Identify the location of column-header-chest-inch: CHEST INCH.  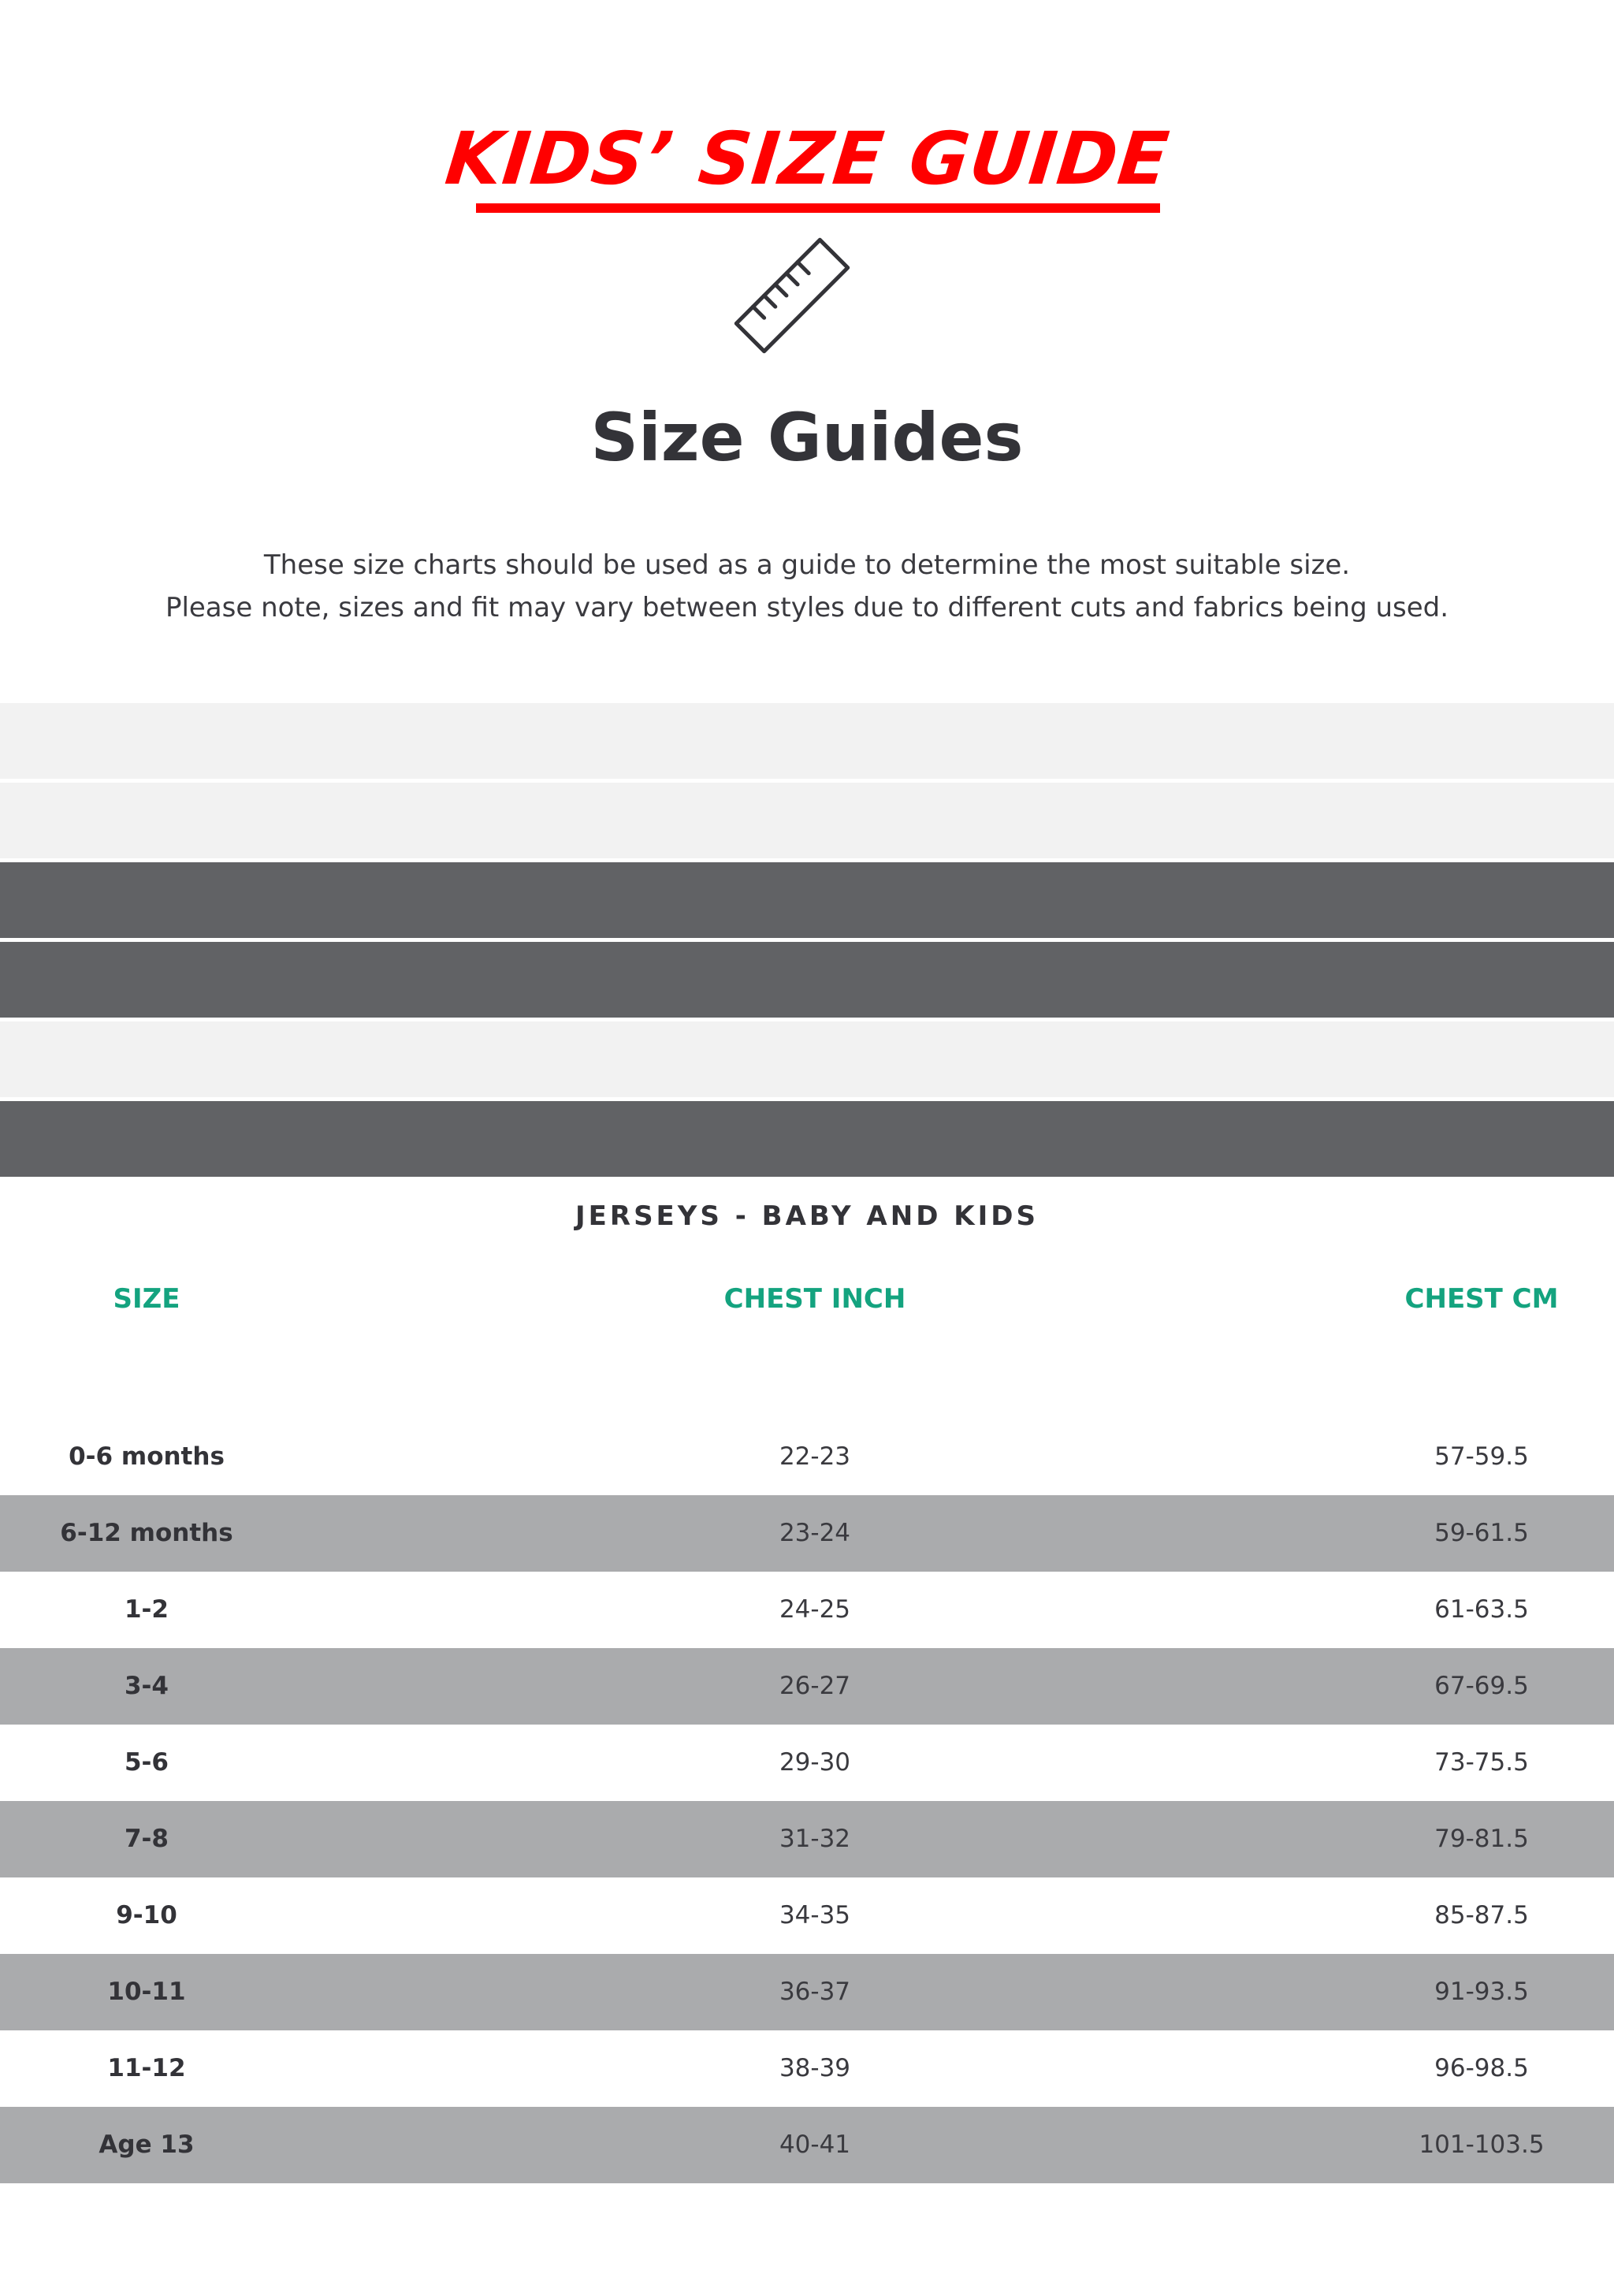
(814, 1299).